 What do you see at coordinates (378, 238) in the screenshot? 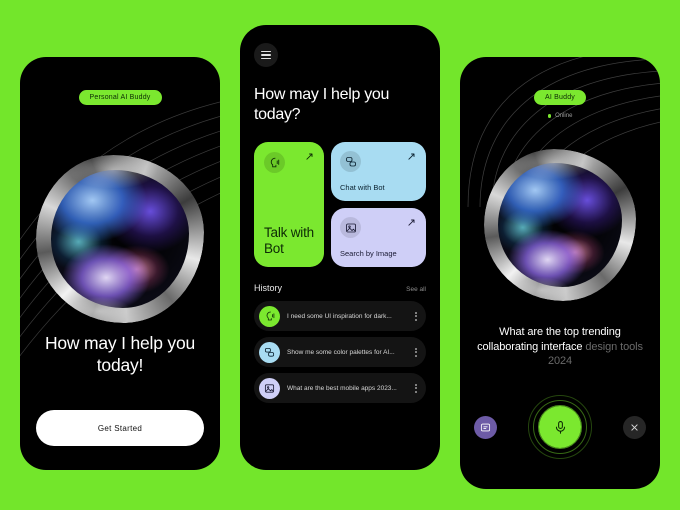
I see `card-search-by-image: ↗ Search by Image` at bounding box center [378, 238].